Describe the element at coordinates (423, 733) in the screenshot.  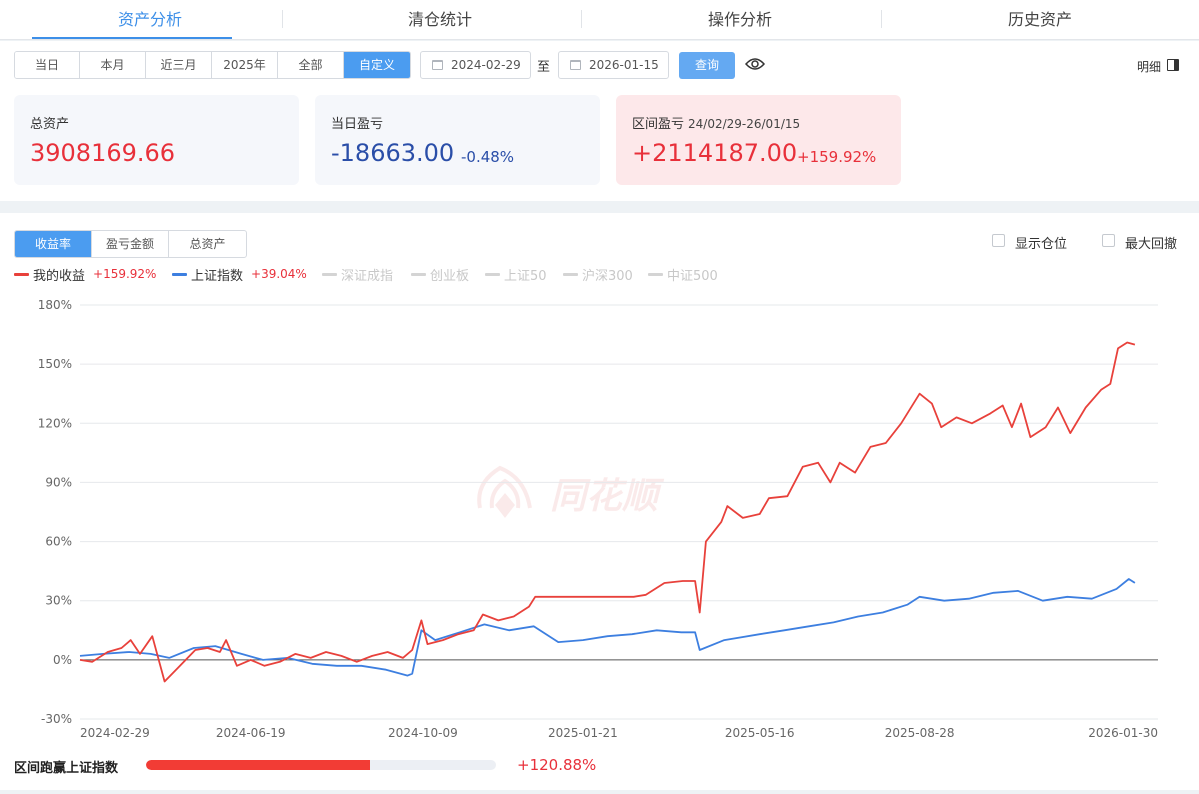
I see `x-tick-label: 2024-10-09` at that location.